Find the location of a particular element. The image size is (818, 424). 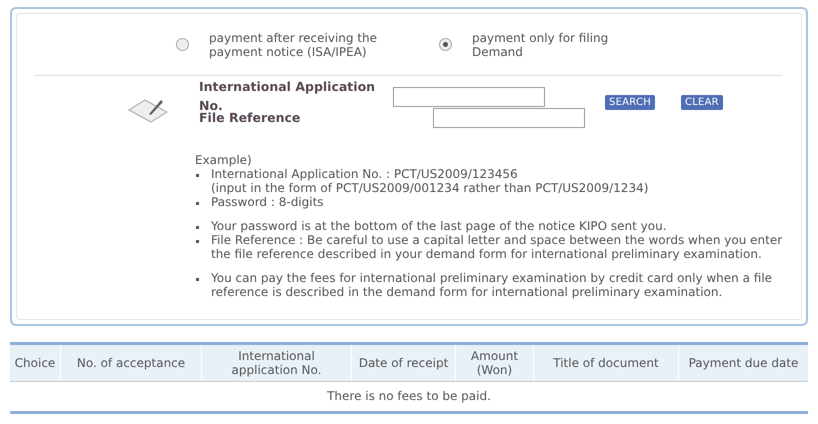

empty-message: There is no fees to be paid. is located at coordinates (409, 396).